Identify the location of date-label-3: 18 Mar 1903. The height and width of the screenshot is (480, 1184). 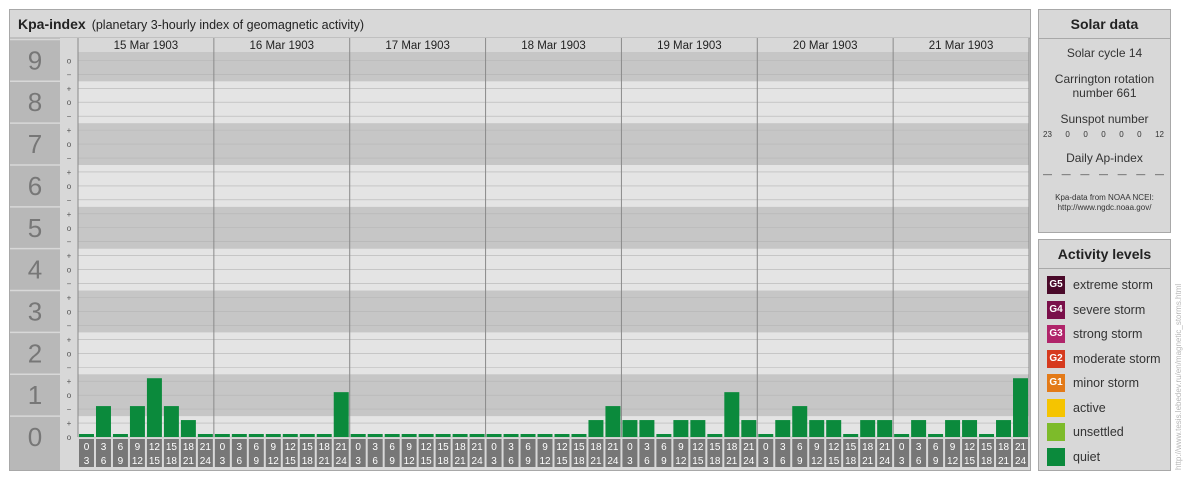
(553, 46).